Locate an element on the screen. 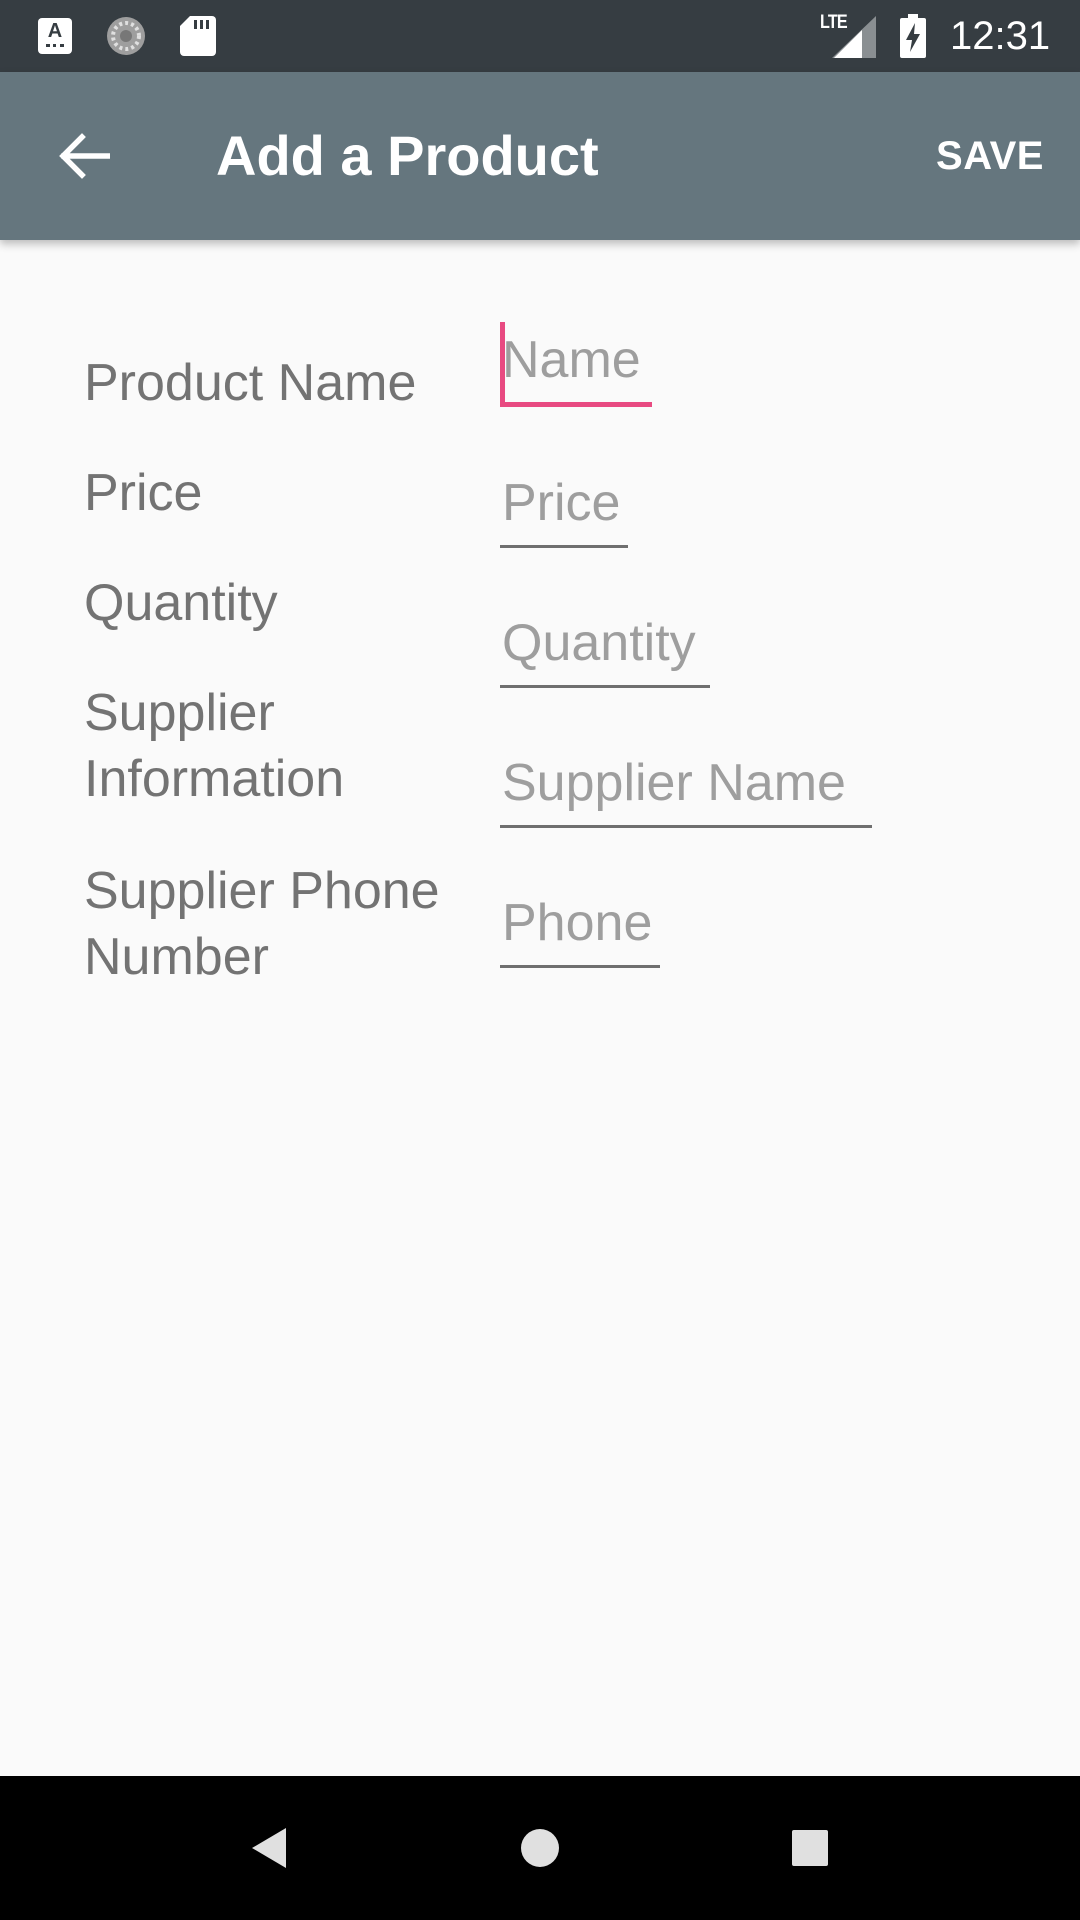 The height and width of the screenshot is (1920, 1080). supplier-phone-label-line2: Number is located at coordinates (176, 957).